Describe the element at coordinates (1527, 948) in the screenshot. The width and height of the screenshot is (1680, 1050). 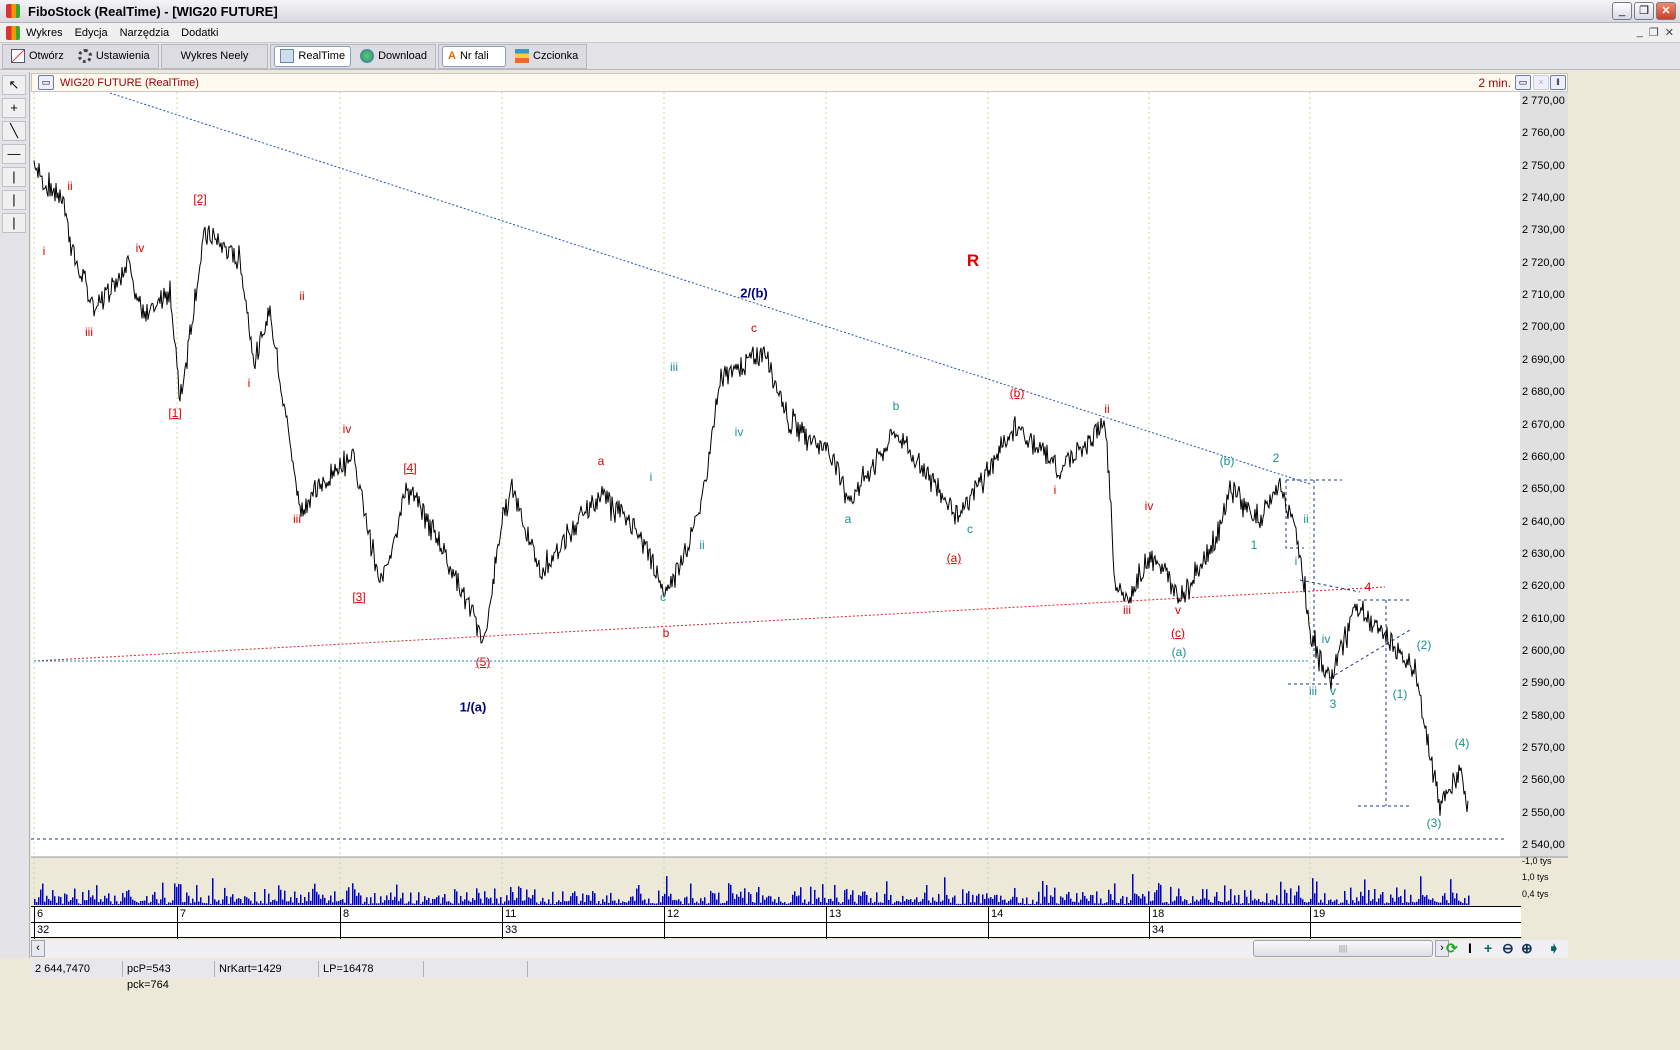
I see `zoom-in-icon: ⊕` at that location.